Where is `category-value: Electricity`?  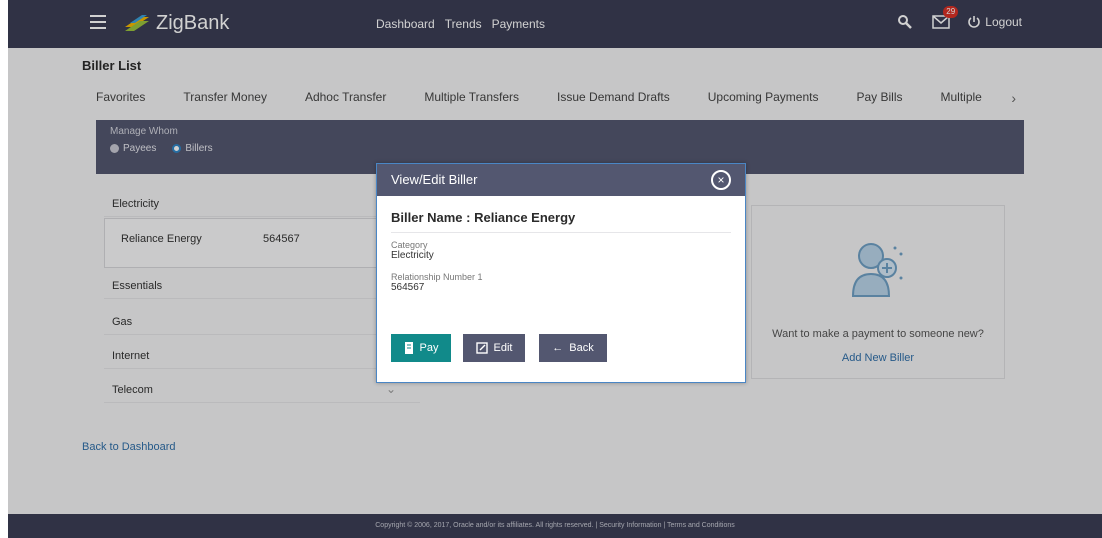 category-value: Electricity is located at coordinates (412, 255).